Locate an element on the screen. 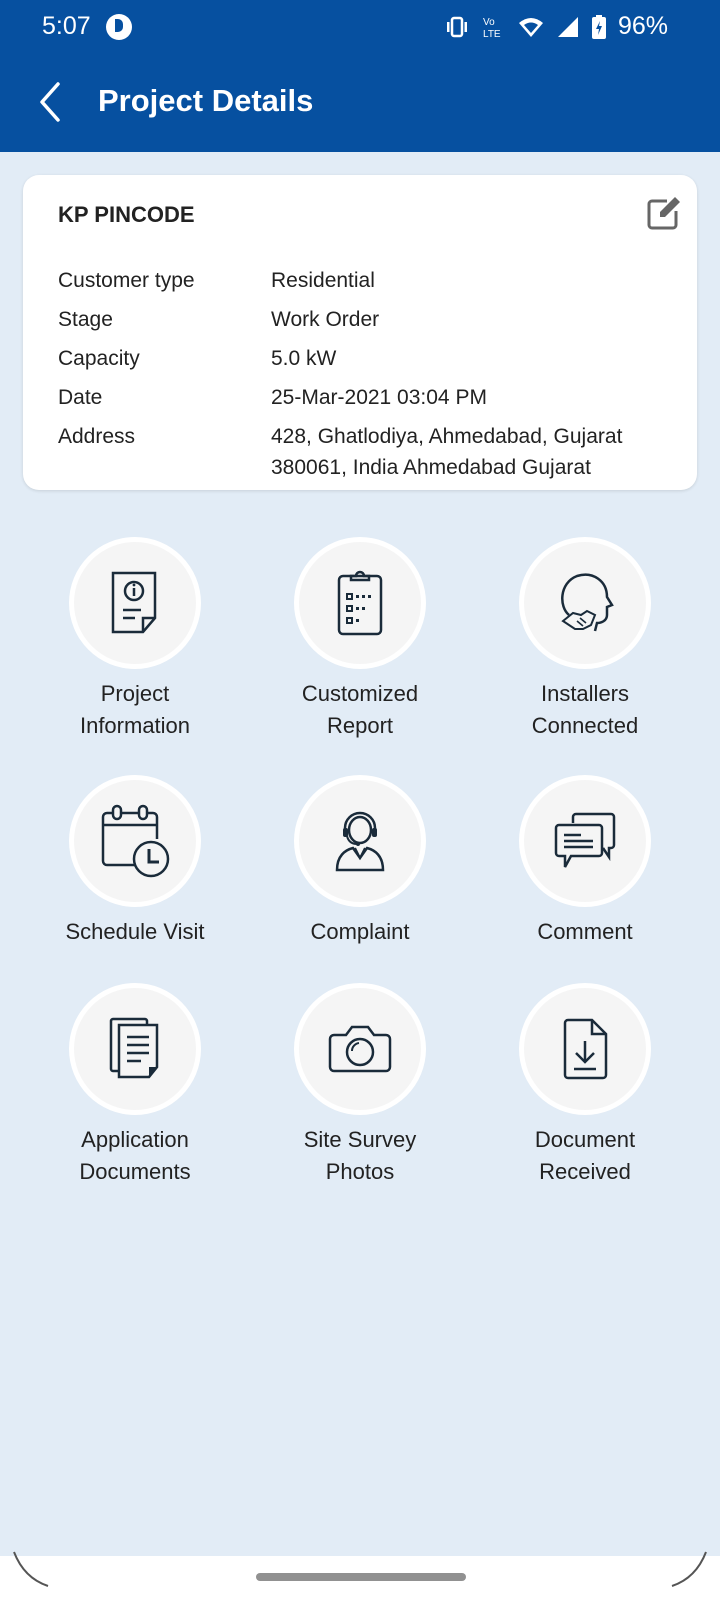  document-download-icon is located at coordinates (585, 1049).